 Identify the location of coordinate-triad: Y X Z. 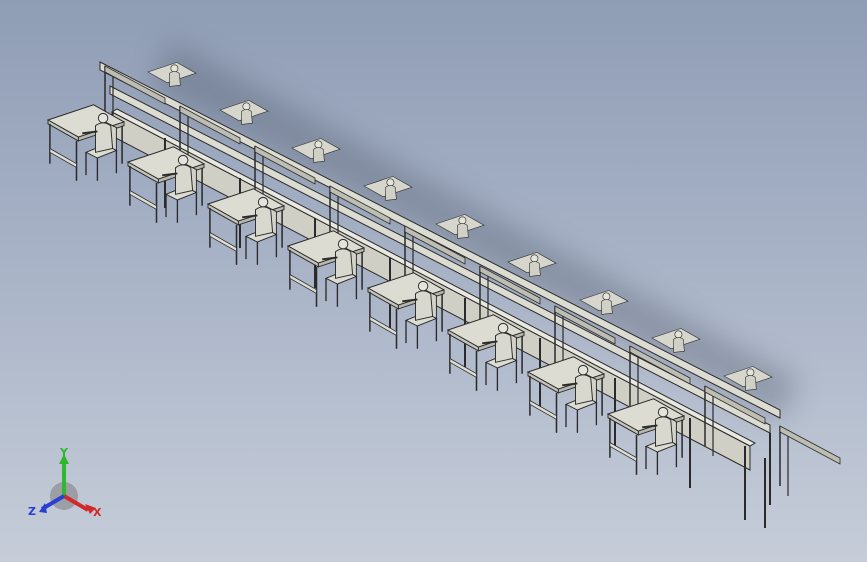
(65, 483).